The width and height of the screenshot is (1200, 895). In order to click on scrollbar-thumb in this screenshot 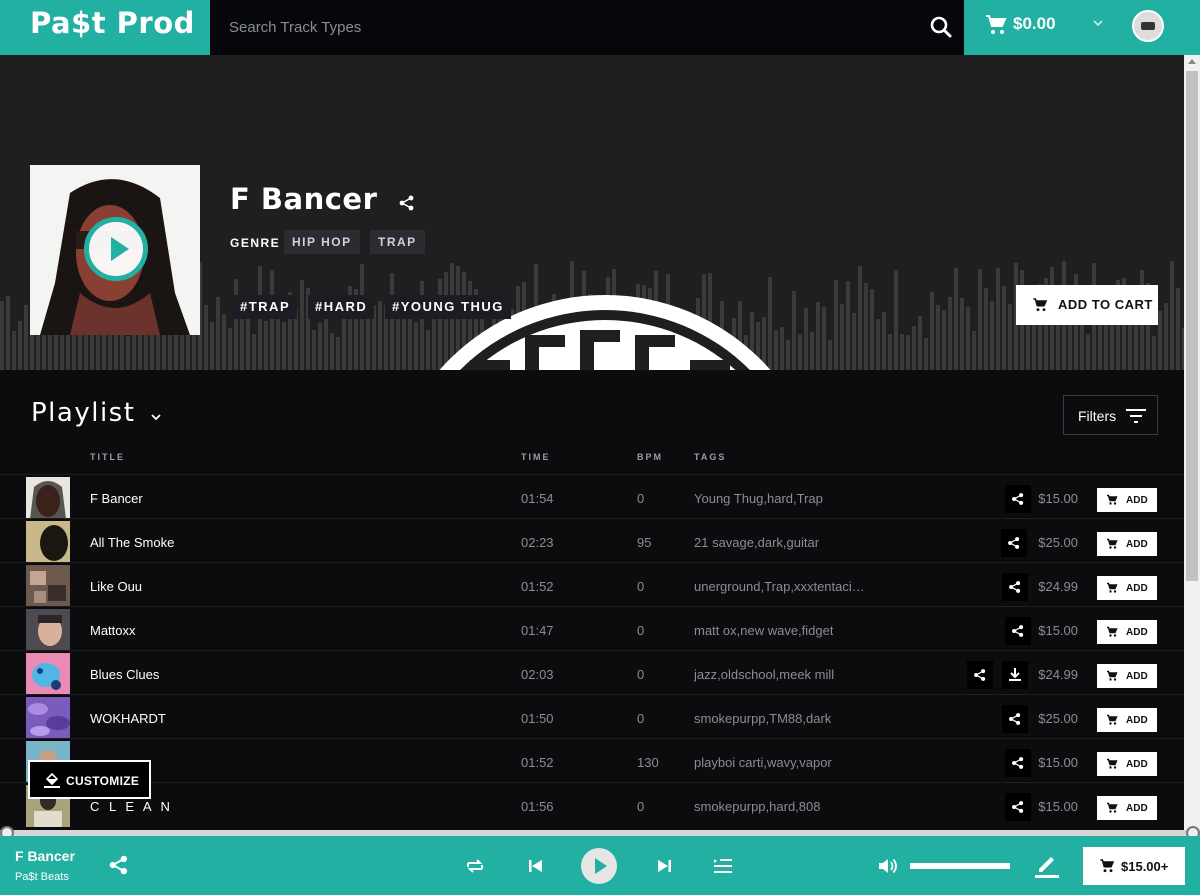, I will do `click(1192, 326)`.